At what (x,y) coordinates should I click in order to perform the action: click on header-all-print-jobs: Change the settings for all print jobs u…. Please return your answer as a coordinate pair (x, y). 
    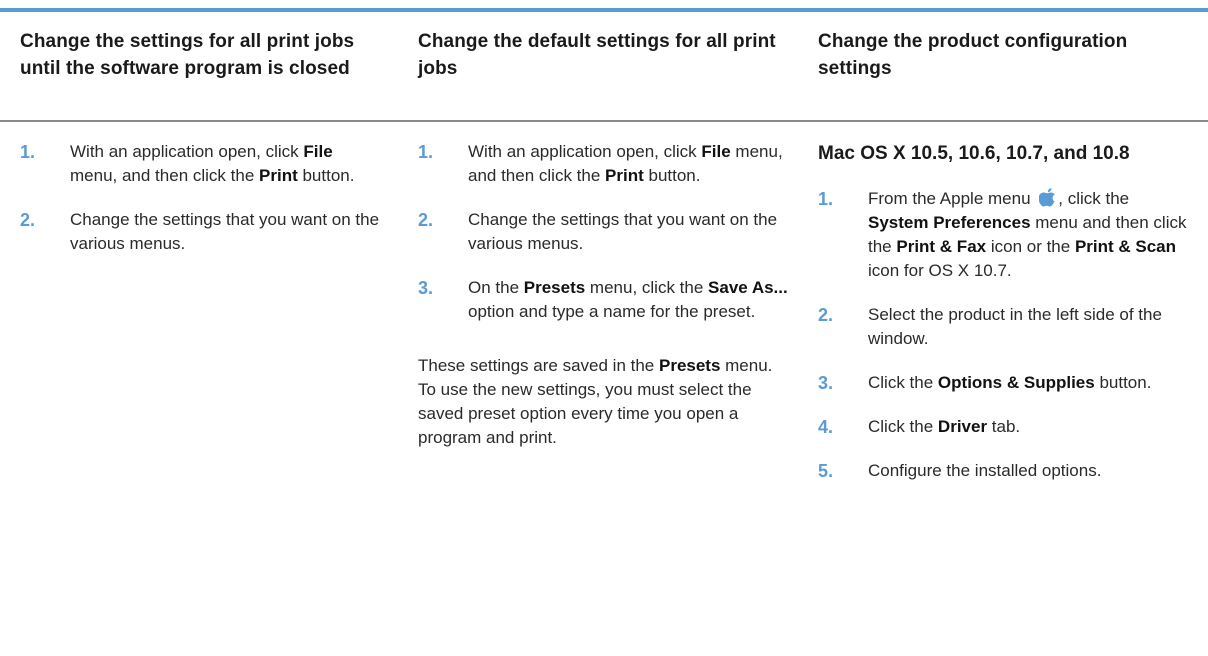
    Looking at the image, I should click on (187, 55).